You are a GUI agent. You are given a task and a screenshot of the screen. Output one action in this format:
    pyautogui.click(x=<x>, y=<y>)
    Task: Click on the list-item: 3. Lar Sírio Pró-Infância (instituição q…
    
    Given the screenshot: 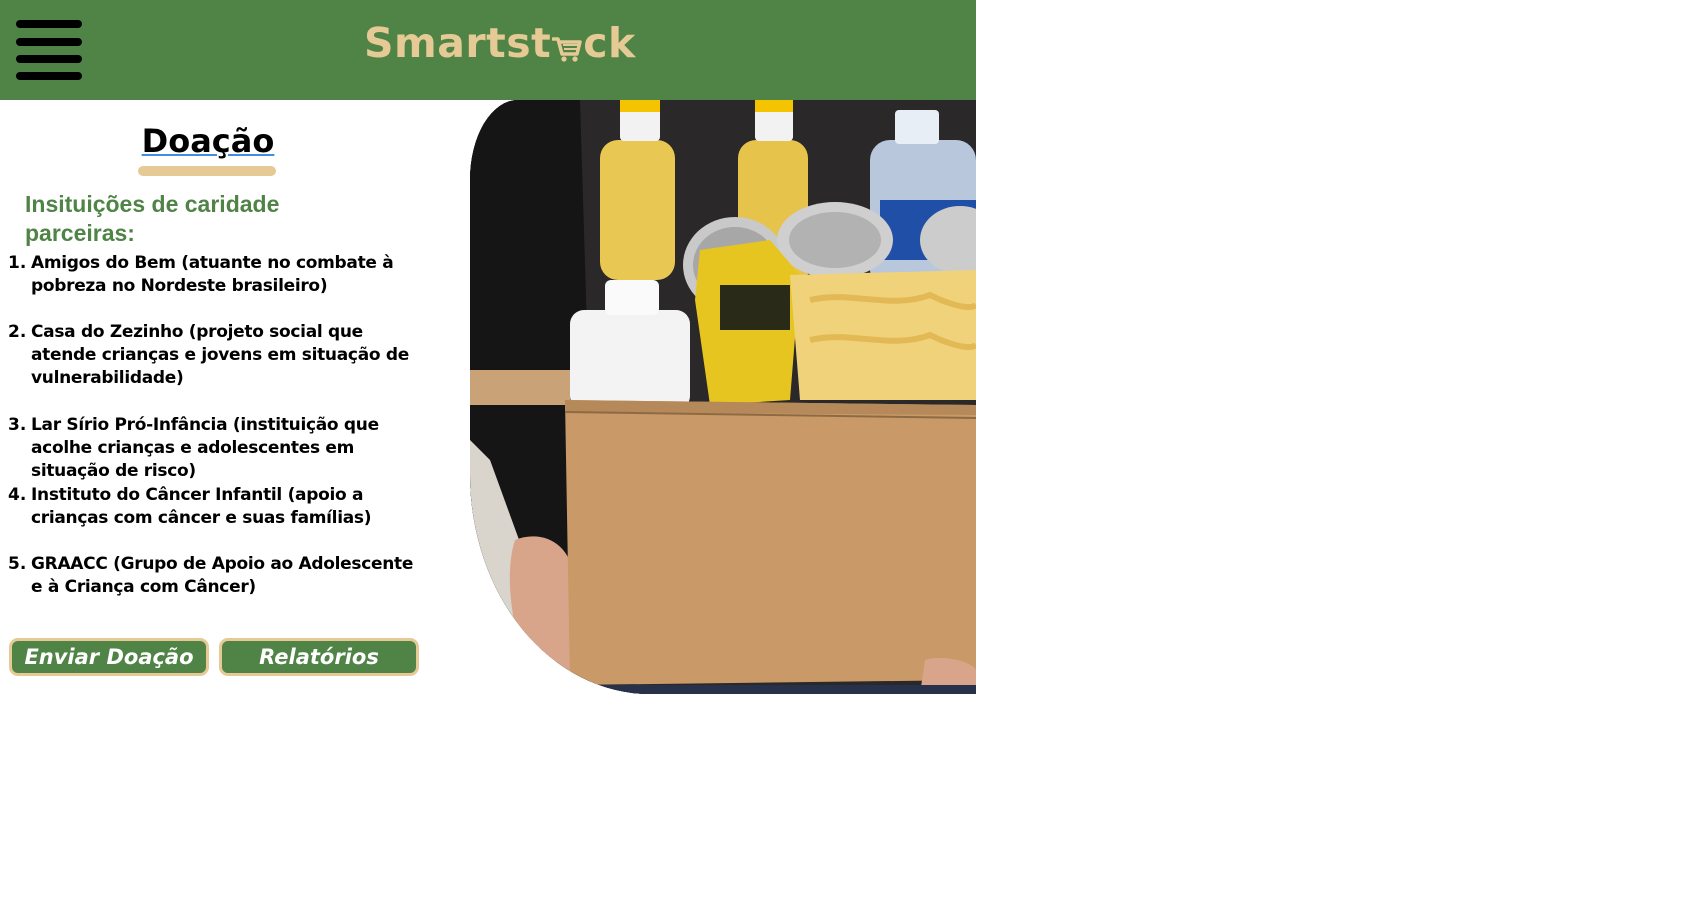 What is the action you would take?
    pyautogui.click(x=218, y=448)
    